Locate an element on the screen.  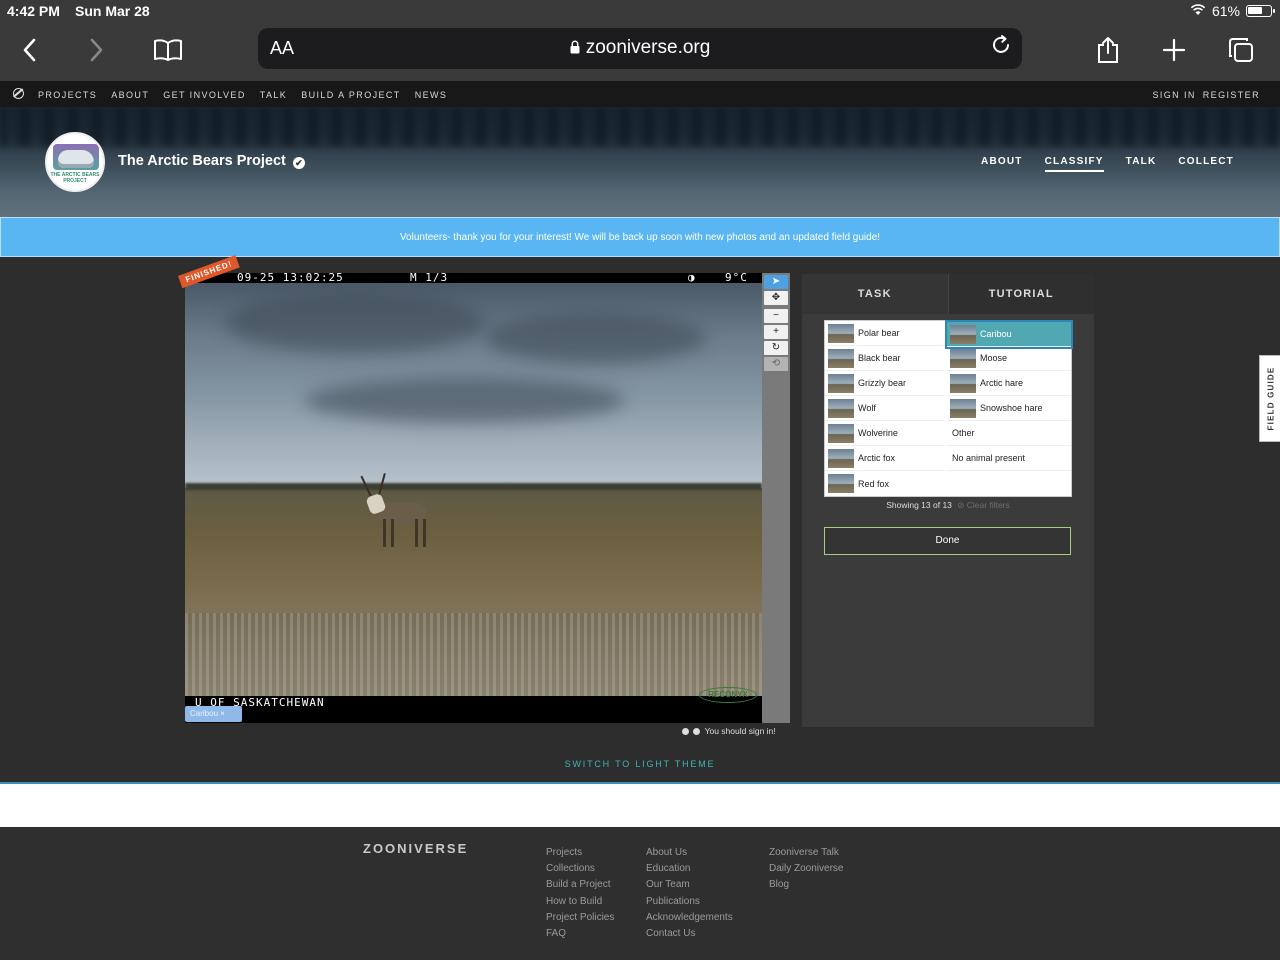
footer-link: Our Team is located at coordinates (689, 885).